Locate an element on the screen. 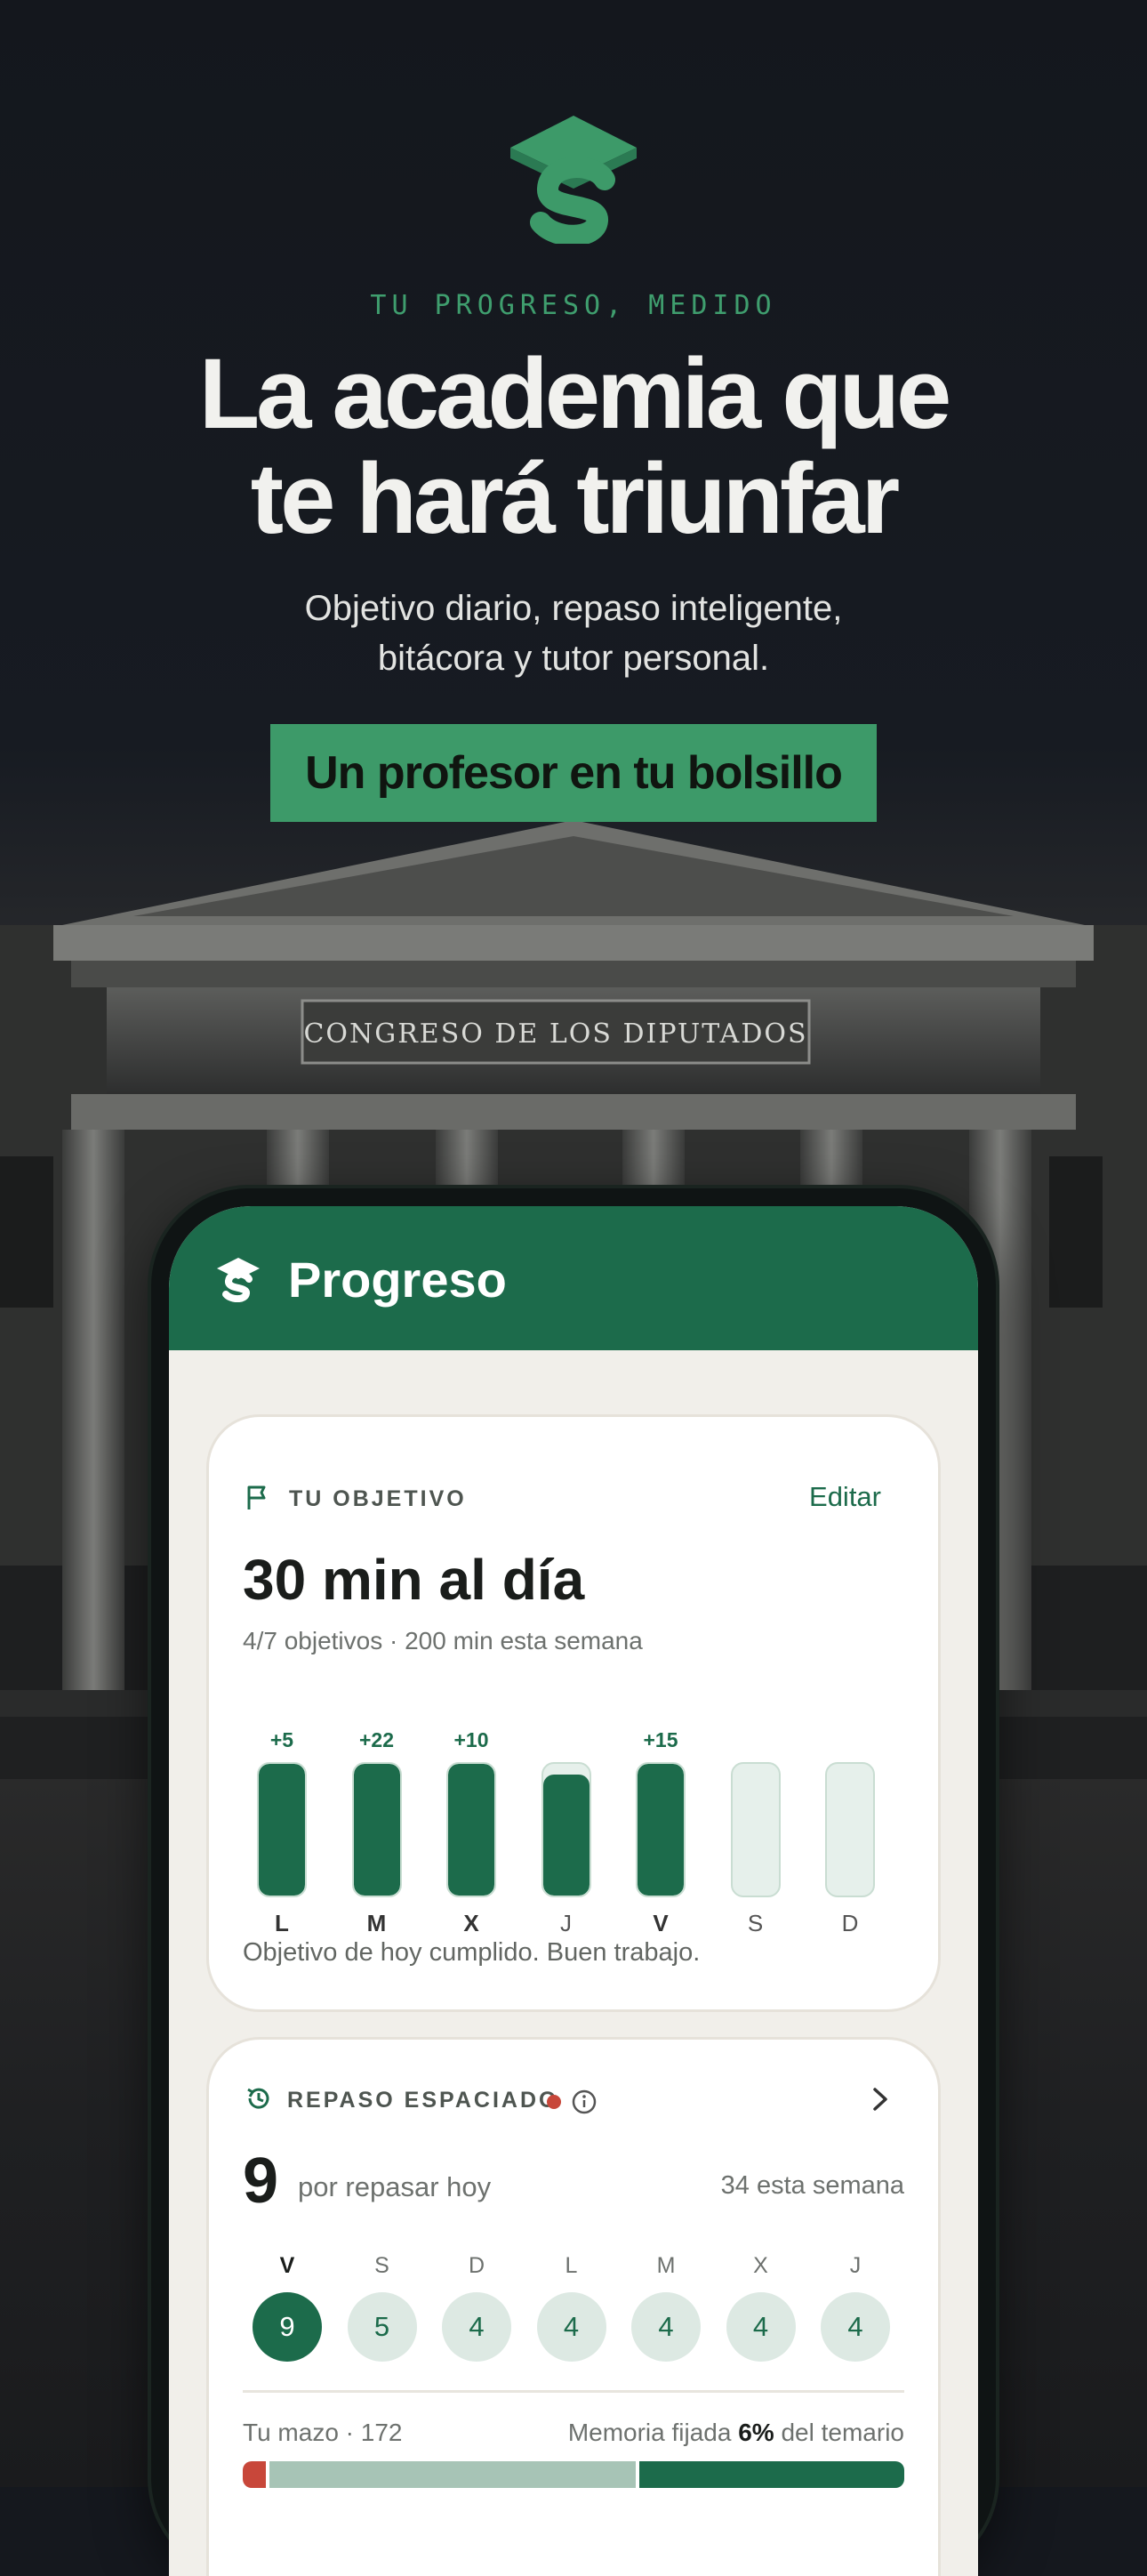  eyebrow: TU PROGRESO, MEDIDO is located at coordinates (573, 305).